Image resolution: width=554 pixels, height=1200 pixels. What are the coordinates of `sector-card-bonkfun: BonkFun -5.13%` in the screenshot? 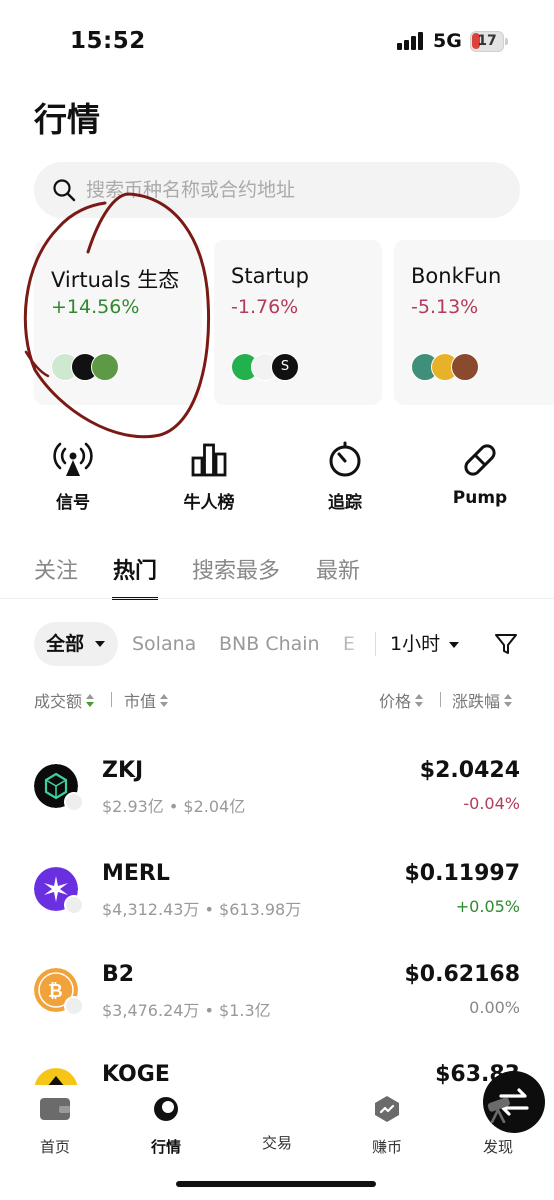 It's located at (474, 322).